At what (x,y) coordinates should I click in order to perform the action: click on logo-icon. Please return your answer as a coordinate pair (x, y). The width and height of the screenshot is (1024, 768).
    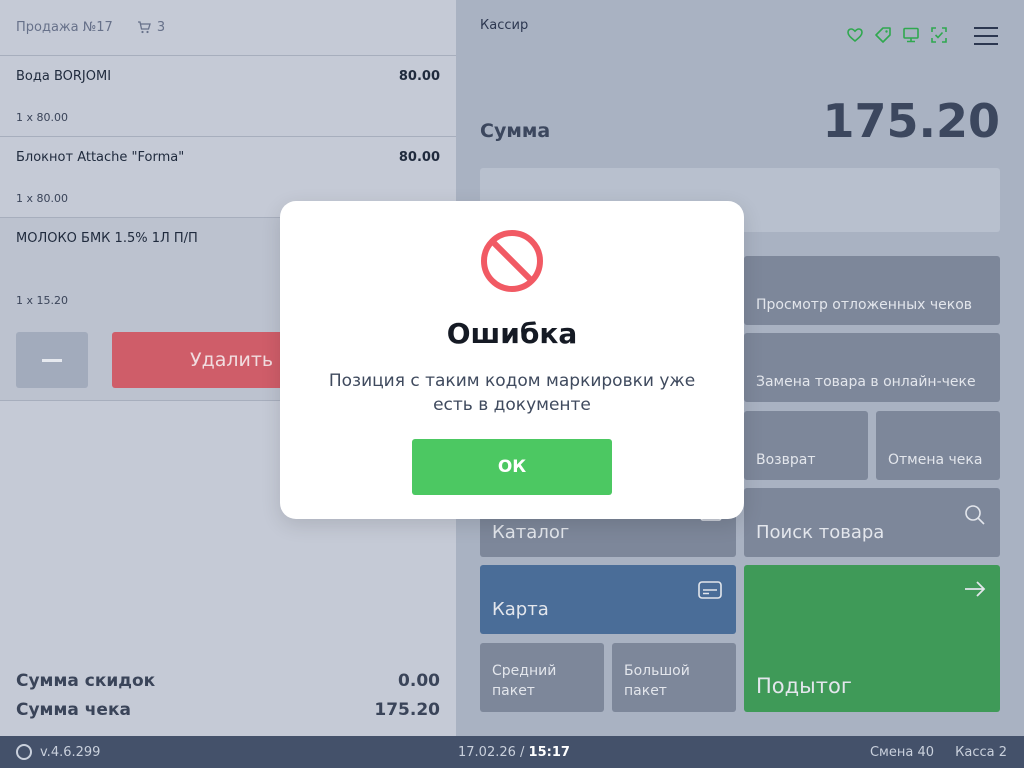
    Looking at the image, I should click on (24, 752).